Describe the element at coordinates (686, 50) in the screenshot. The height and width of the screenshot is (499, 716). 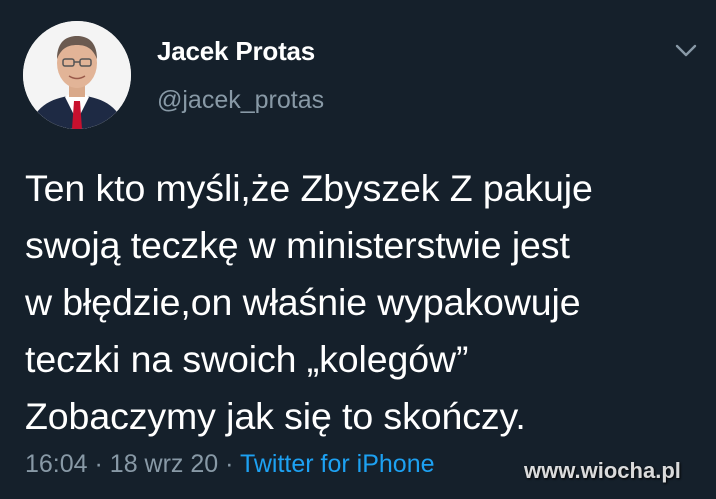
I see `chevron-down-icon` at that location.